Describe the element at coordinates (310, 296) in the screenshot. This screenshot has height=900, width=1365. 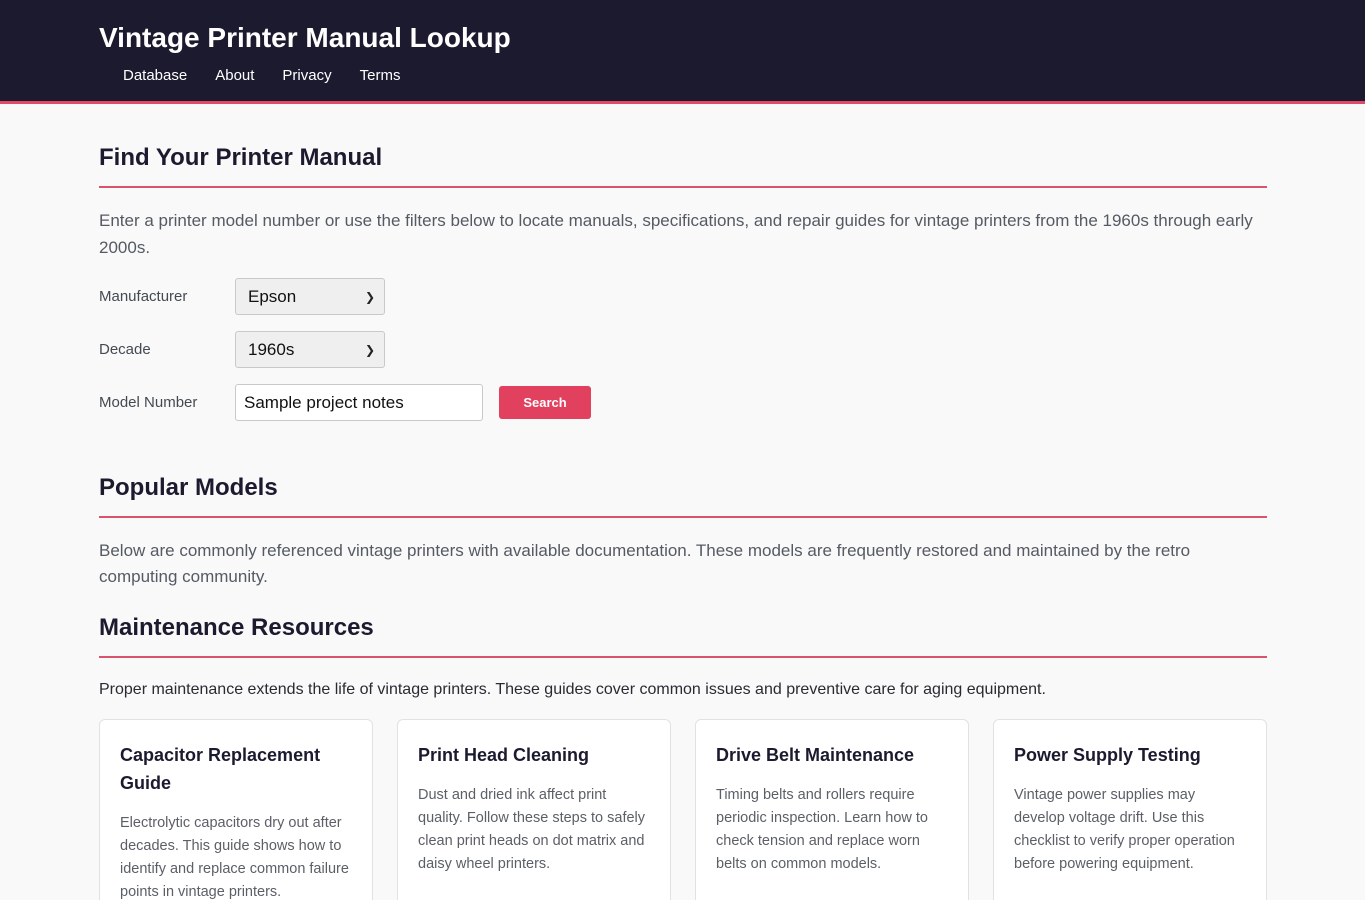
I see `manufacturer-select: Epson ❯` at that location.